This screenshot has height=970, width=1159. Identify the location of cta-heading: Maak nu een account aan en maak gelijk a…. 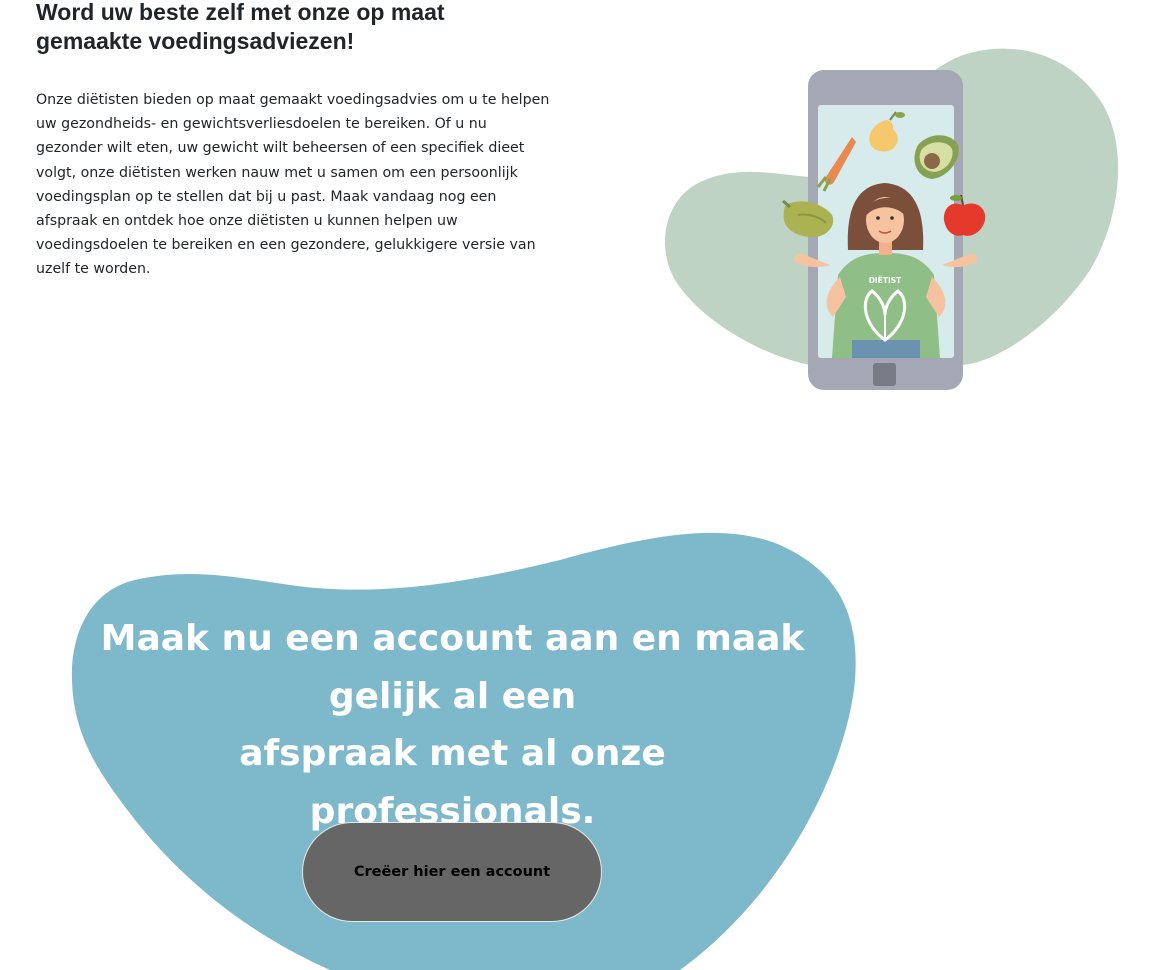
(452, 725).